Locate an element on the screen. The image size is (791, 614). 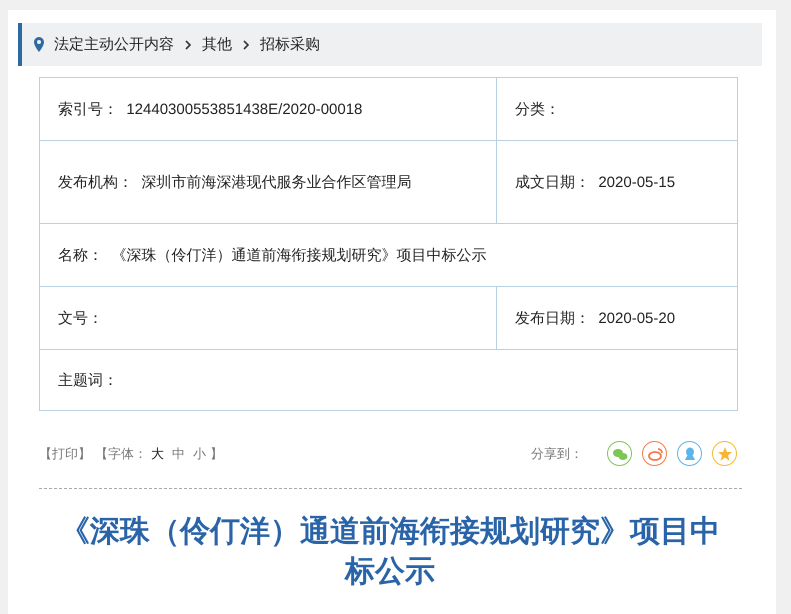
table-cell-text: 名称： 《深珠（伶仃洋）通道前海衔接规划研究》项目中标公示 is located at coordinates (272, 256).